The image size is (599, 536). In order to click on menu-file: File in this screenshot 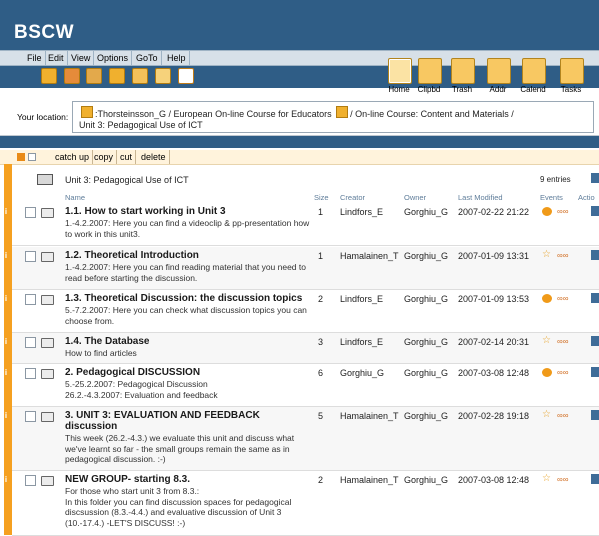, I will do `click(35, 58)`.